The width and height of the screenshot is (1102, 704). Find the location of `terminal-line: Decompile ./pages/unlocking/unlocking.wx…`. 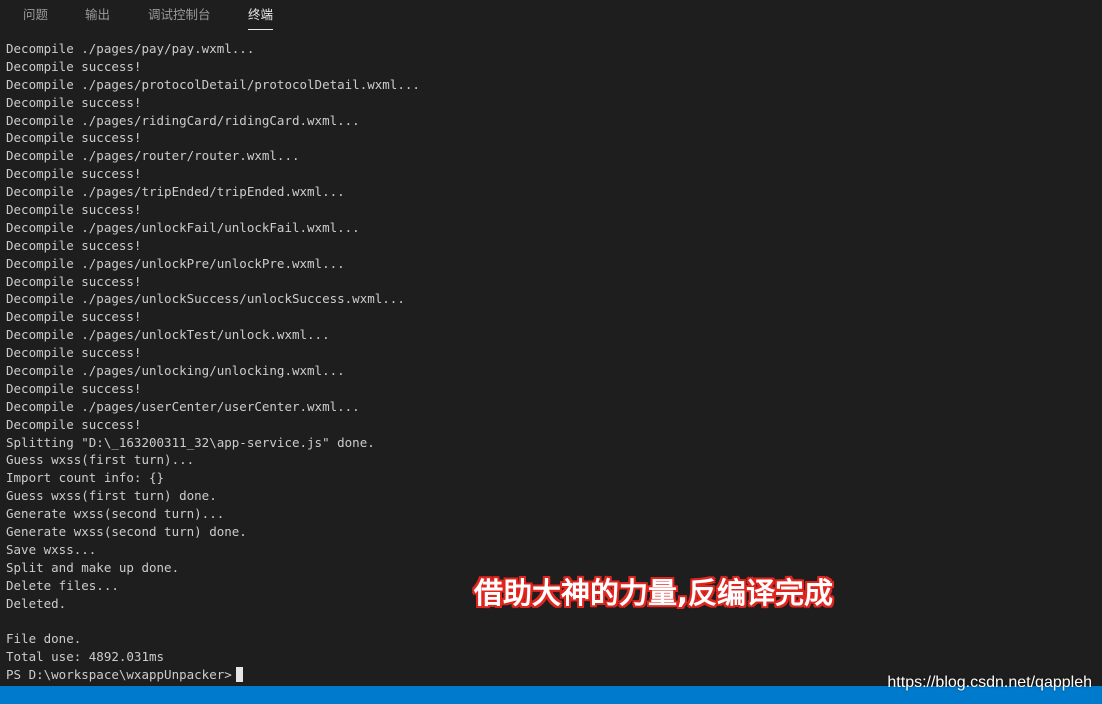

terminal-line: Decompile ./pages/unlocking/unlocking.wx… is located at coordinates (175, 371).